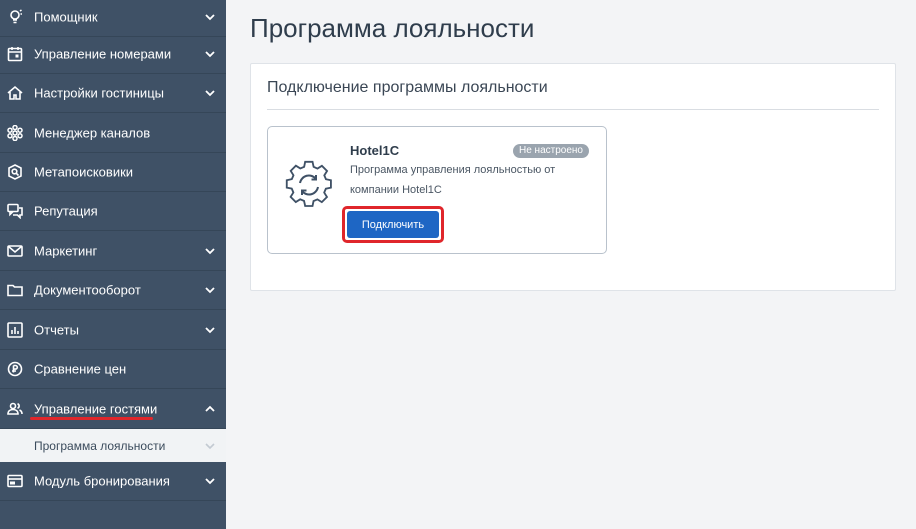 The width and height of the screenshot is (916, 529). I want to click on sidebar-item-marketing: Маркетинг, so click(113, 251).